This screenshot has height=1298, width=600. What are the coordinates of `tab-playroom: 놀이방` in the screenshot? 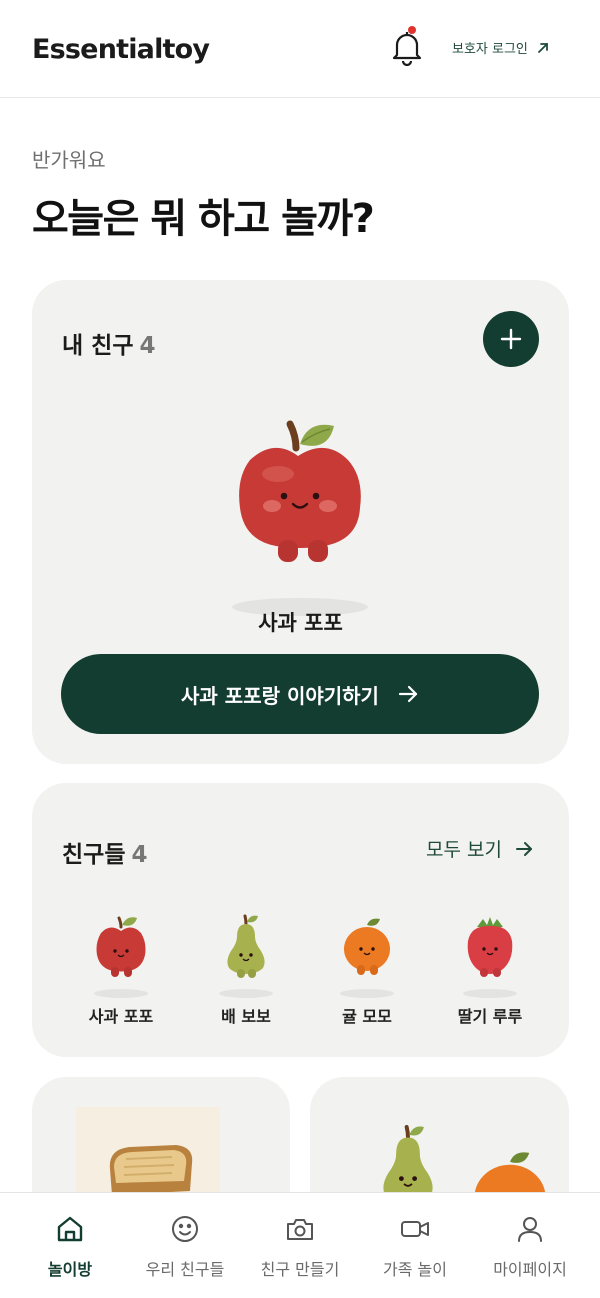 It's located at (70, 1245).